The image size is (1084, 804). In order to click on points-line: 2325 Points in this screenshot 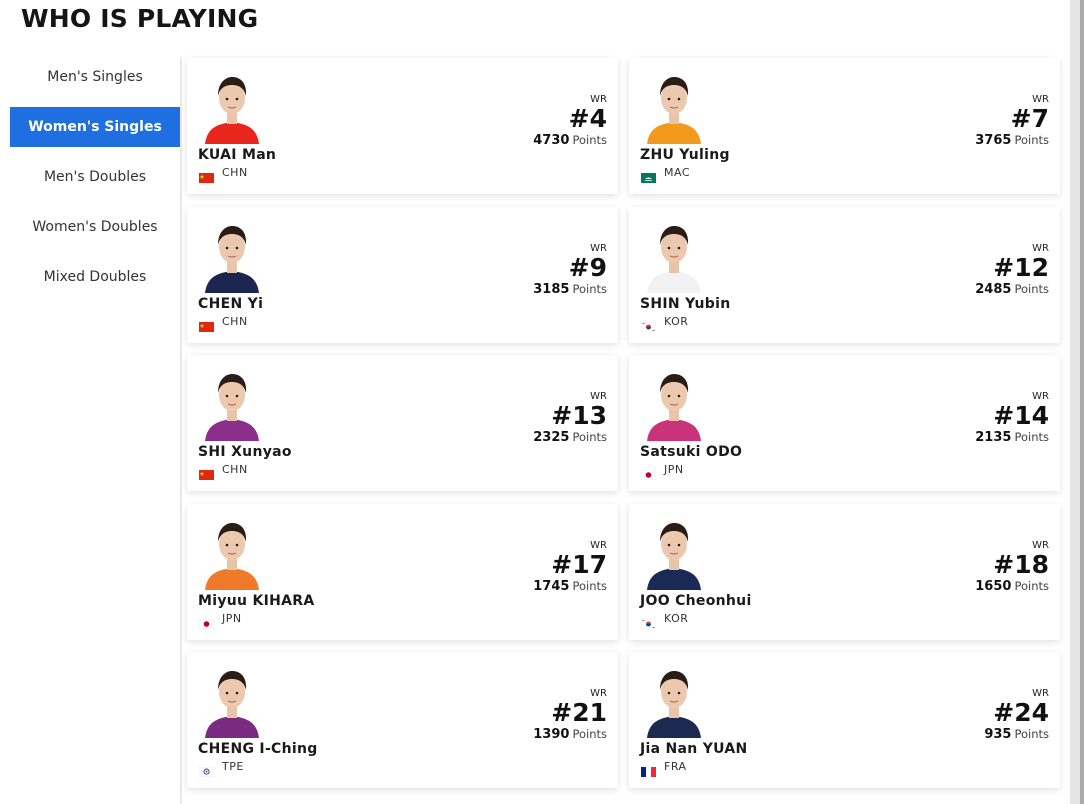, I will do `click(570, 437)`.